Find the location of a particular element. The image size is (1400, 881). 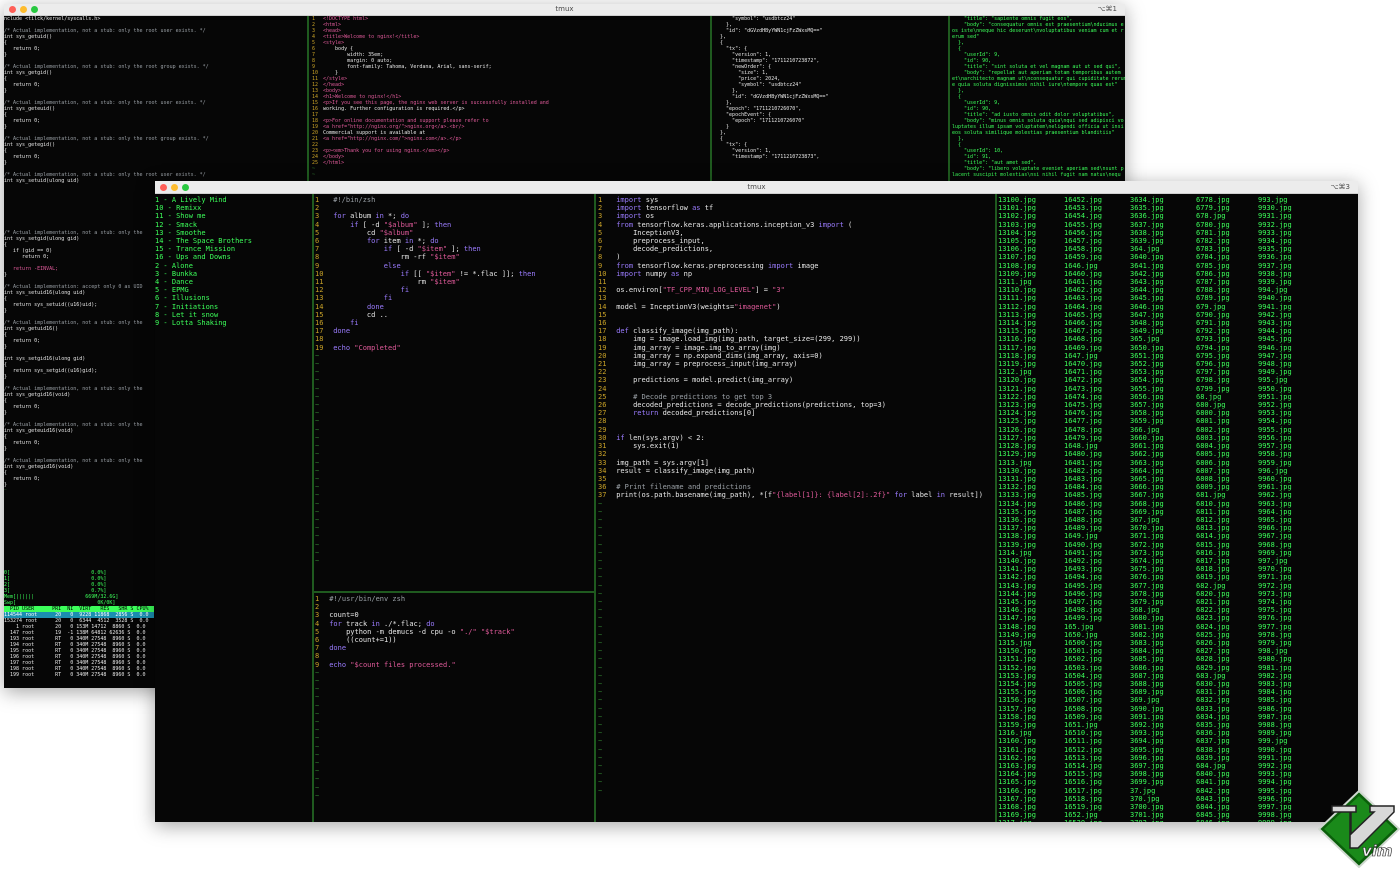

html-code-text: </html> is located at coordinates (332, 163).